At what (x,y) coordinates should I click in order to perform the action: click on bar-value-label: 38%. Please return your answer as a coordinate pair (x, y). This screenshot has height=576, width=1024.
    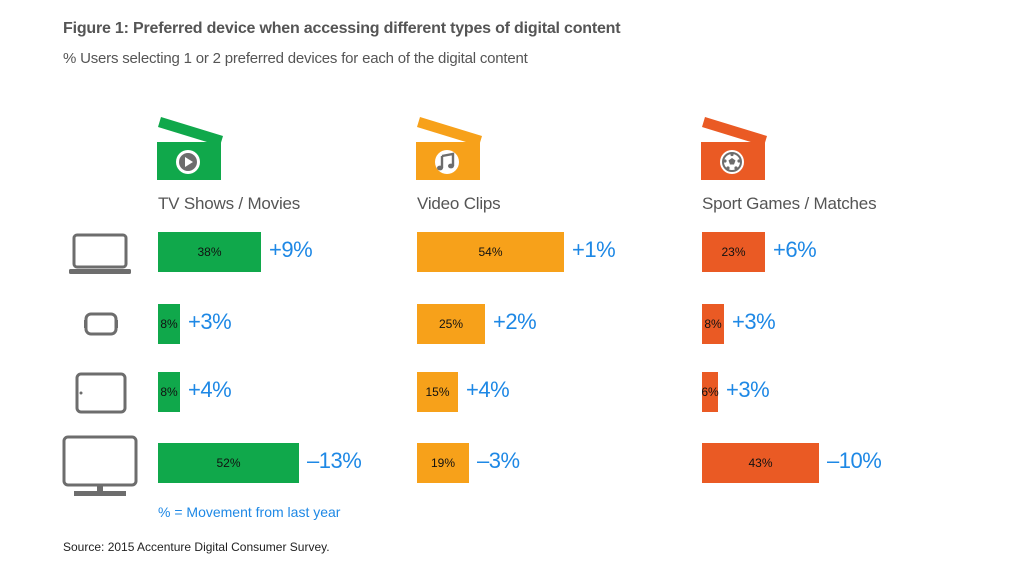
    Looking at the image, I should click on (209, 252).